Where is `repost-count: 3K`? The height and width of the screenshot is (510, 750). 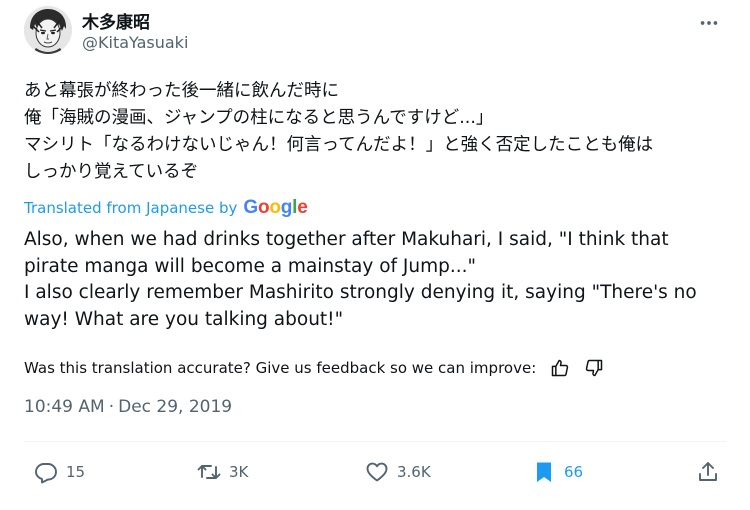 repost-count: 3K is located at coordinates (239, 472).